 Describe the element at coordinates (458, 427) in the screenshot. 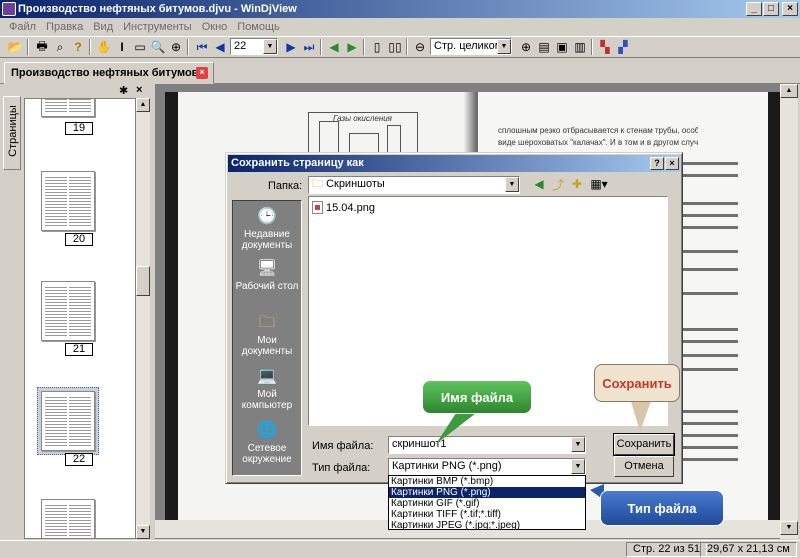

I see `filename-callout-pointer` at that location.